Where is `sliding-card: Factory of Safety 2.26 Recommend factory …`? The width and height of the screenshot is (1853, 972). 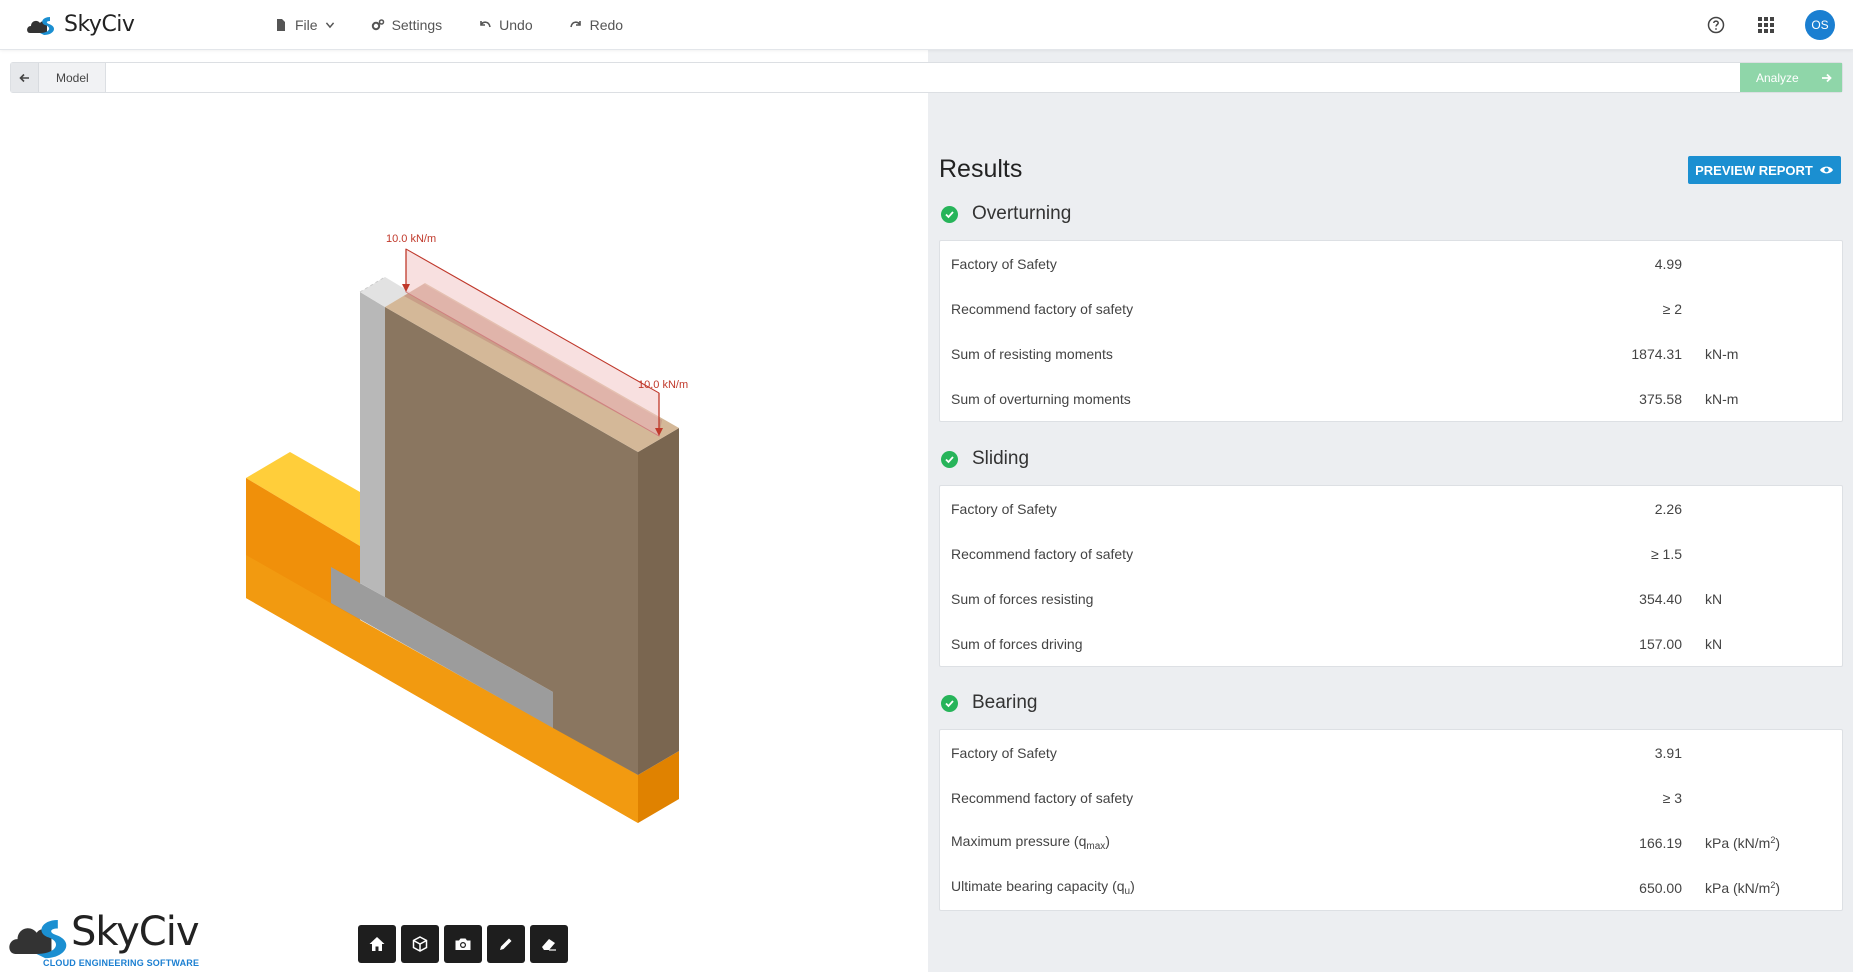 sliding-card: Factory of Safety 2.26 Recommend factory … is located at coordinates (1391, 576).